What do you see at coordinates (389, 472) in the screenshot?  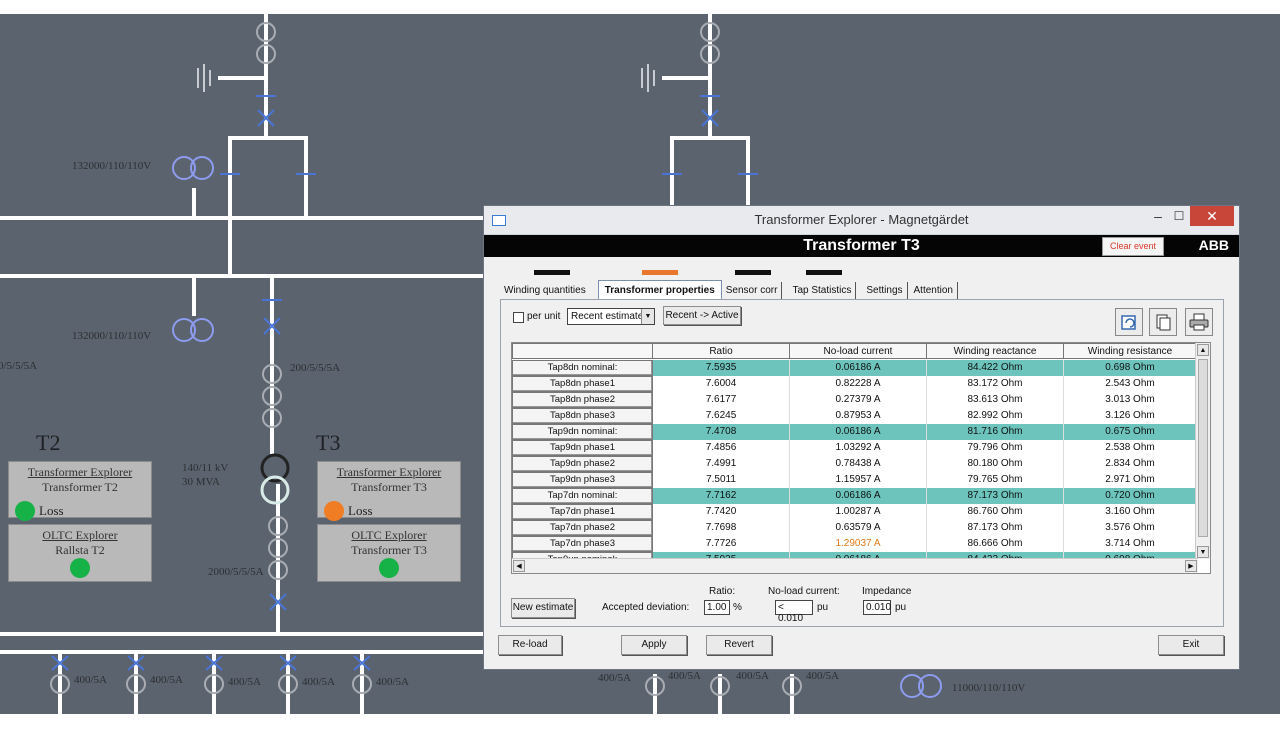 I see `t3-transformer-explorer-link: Transformer Explorer` at bounding box center [389, 472].